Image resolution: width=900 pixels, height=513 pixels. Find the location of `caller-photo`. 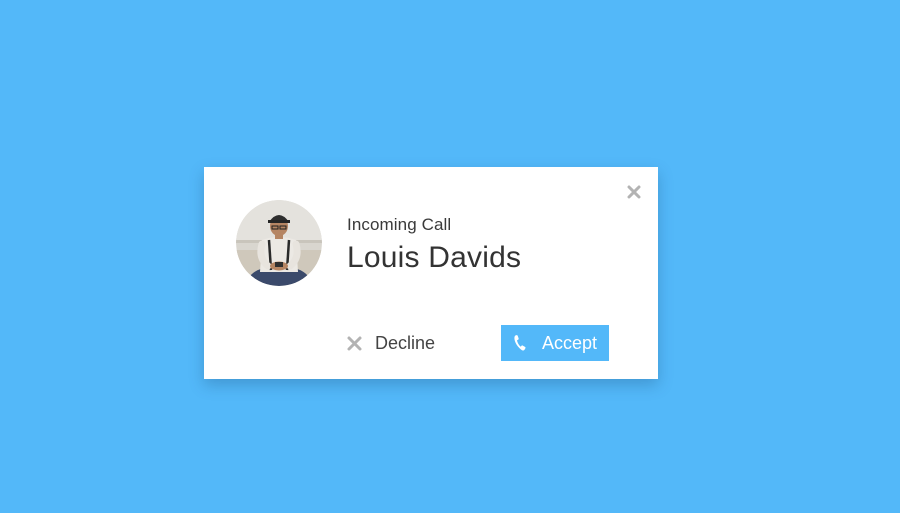

caller-photo is located at coordinates (279, 243).